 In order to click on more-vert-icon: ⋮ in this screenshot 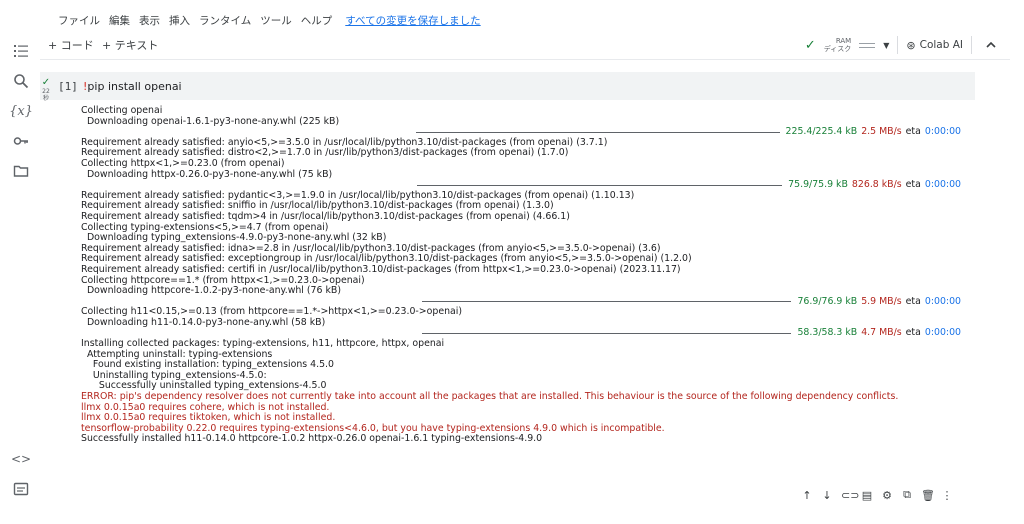, I will do `click(947, 495)`.